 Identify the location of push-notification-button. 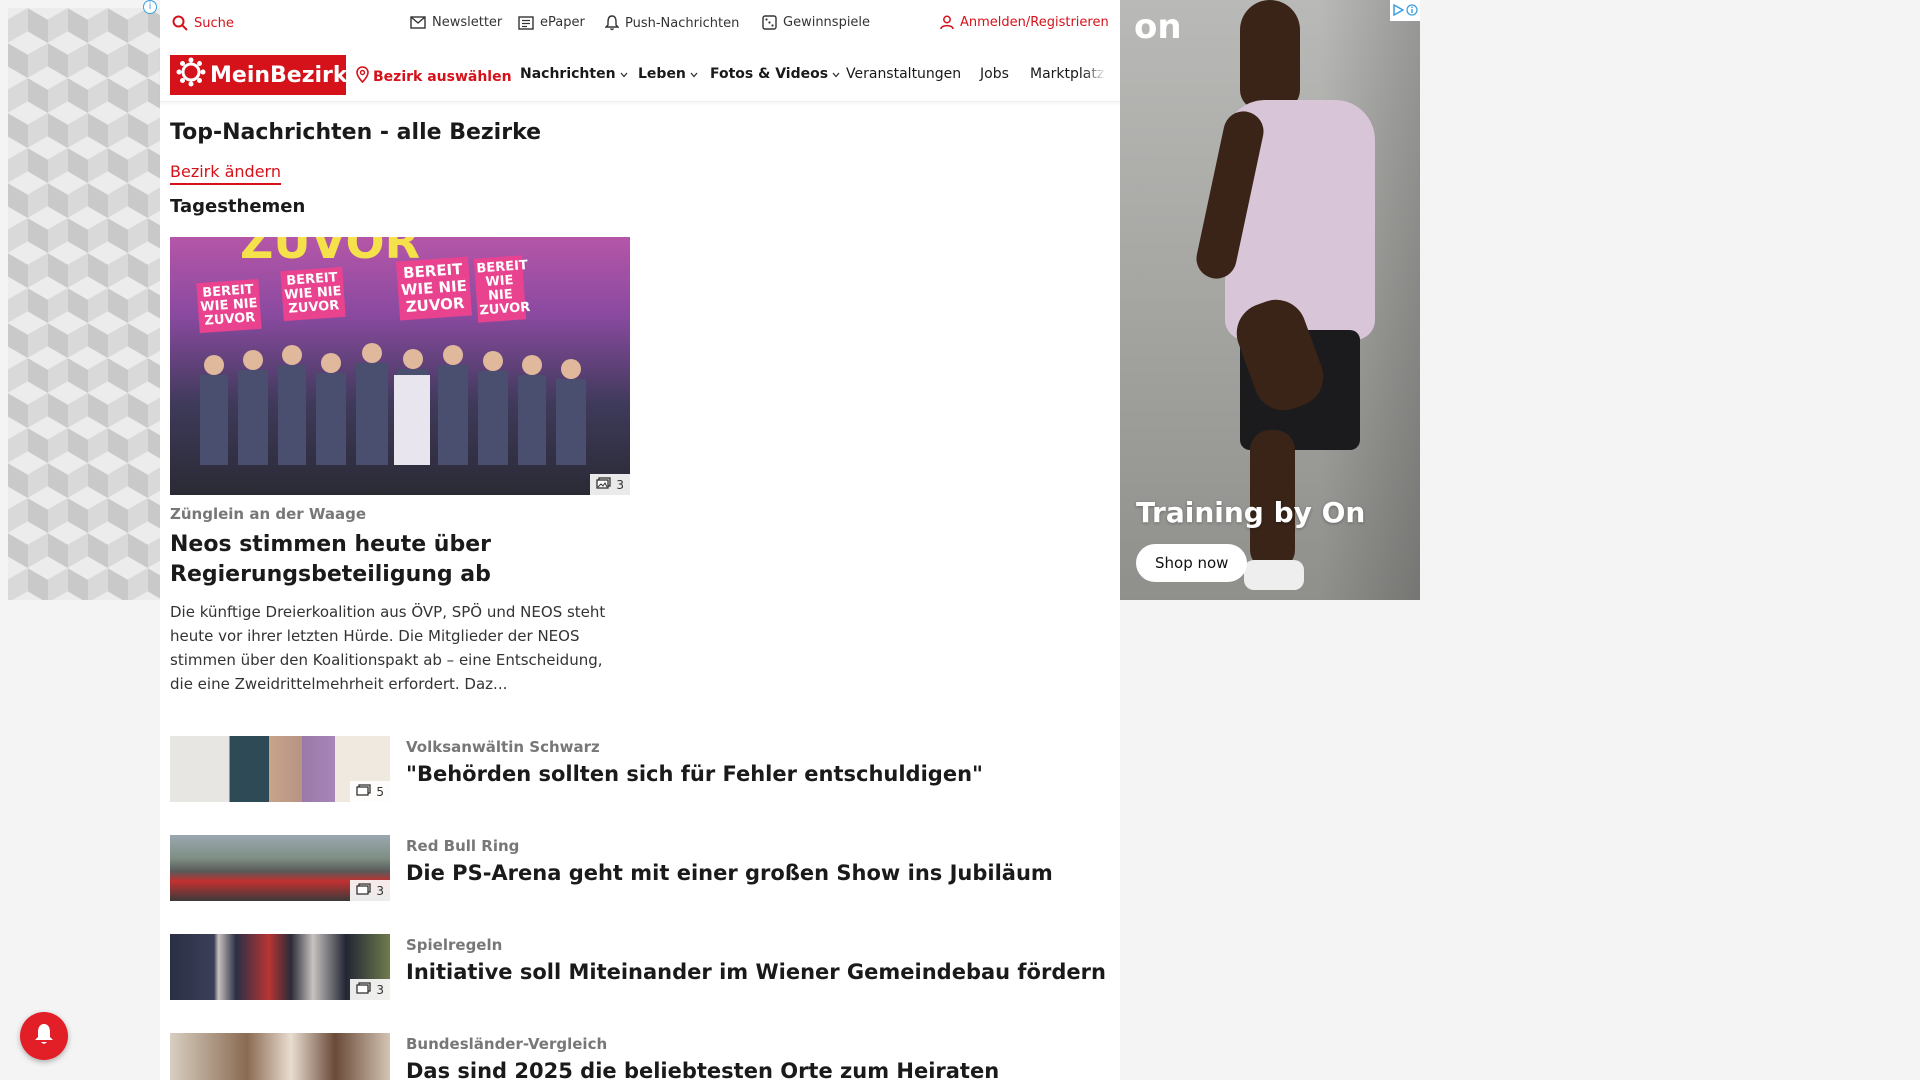
(44, 1036).